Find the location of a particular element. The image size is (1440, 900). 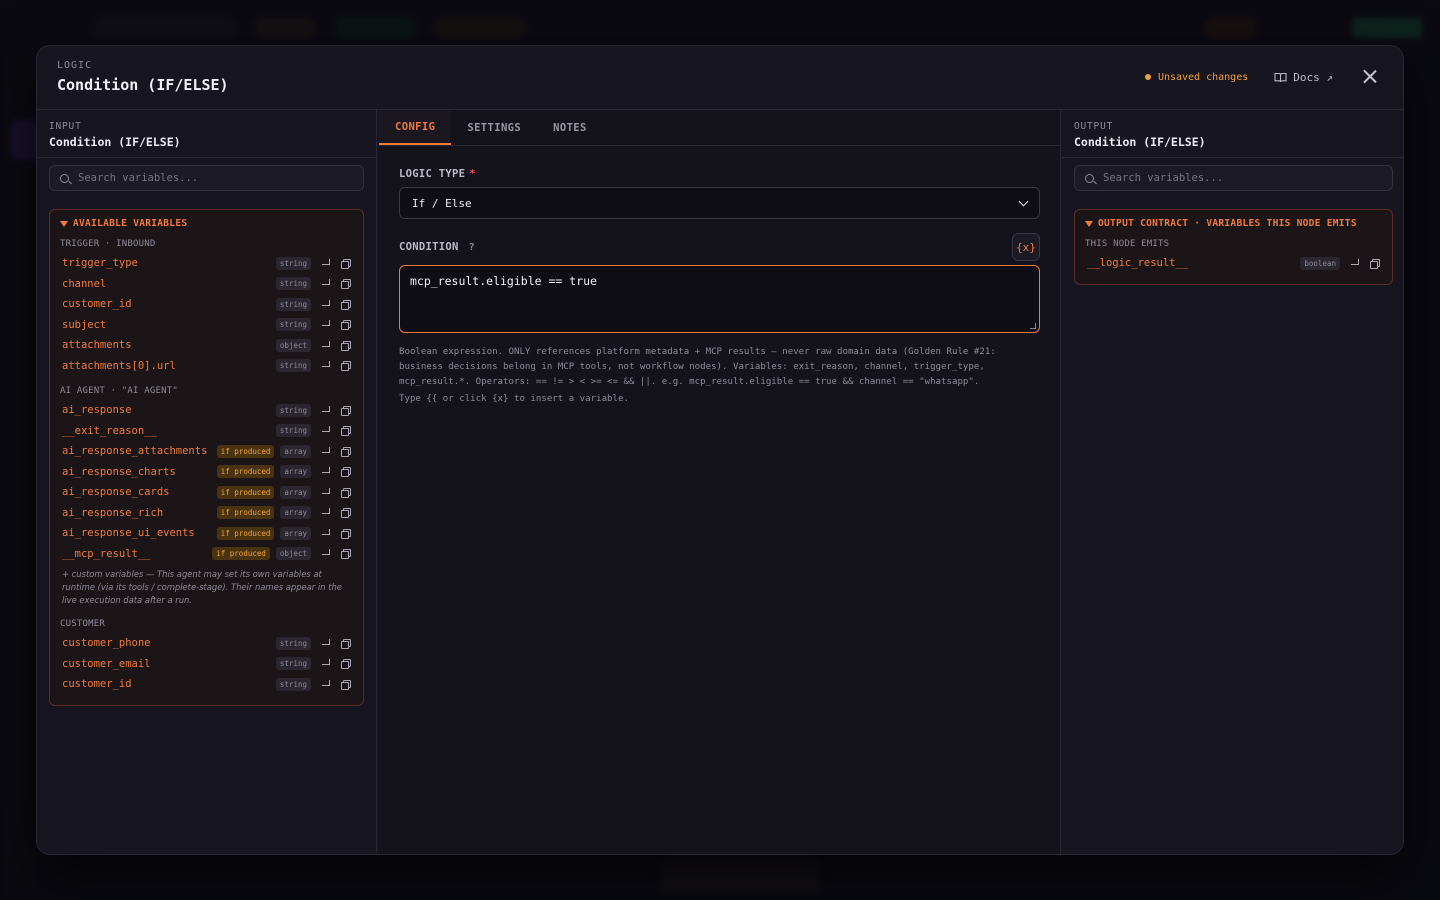

tab-notes: NOTES is located at coordinates (570, 127).